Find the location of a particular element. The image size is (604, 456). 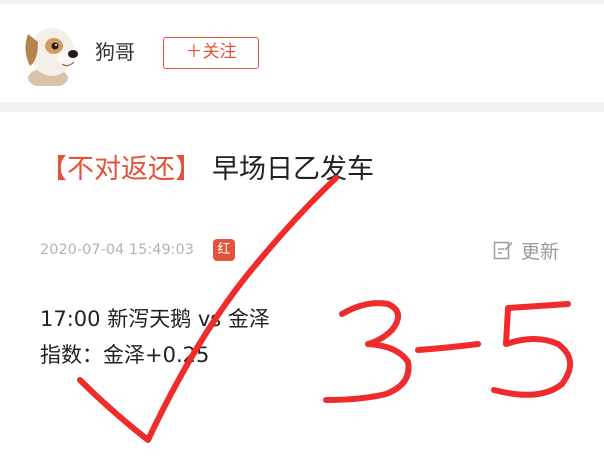

red-result-badge: 红 is located at coordinates (224, 250).